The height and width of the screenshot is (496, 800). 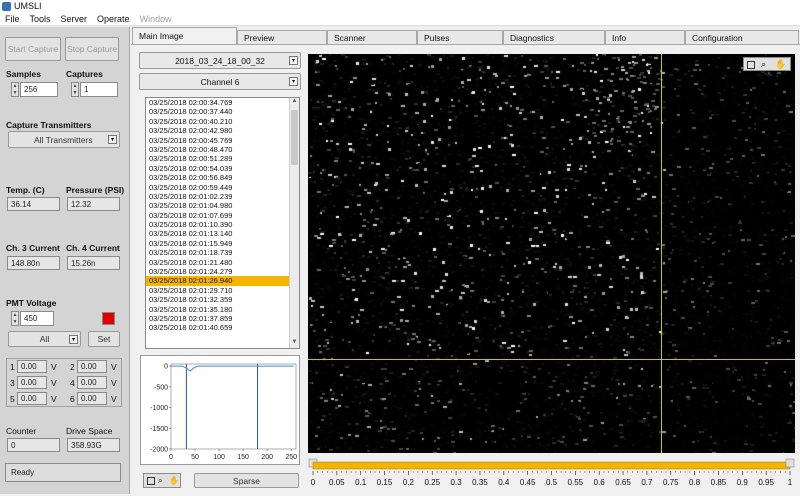 What do you see at coordinates (15, 318) in the screenshot?
I see `pmt-voltage-spinner: ▲ ▼` at bounding box center [15, 318].